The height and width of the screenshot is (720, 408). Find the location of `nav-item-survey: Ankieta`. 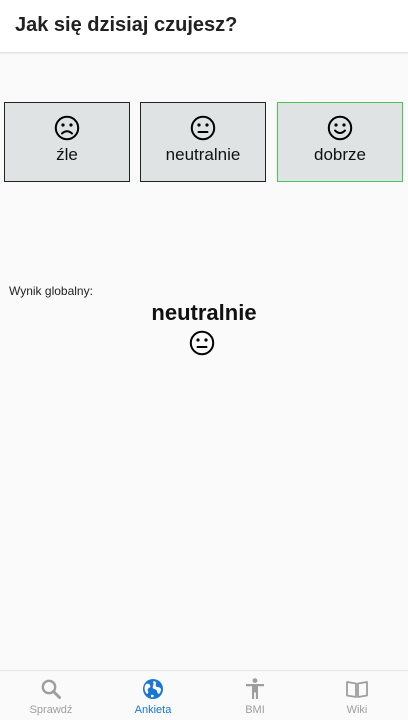

nav-item-survey: Ankieta is located at coordinates (153, 695).